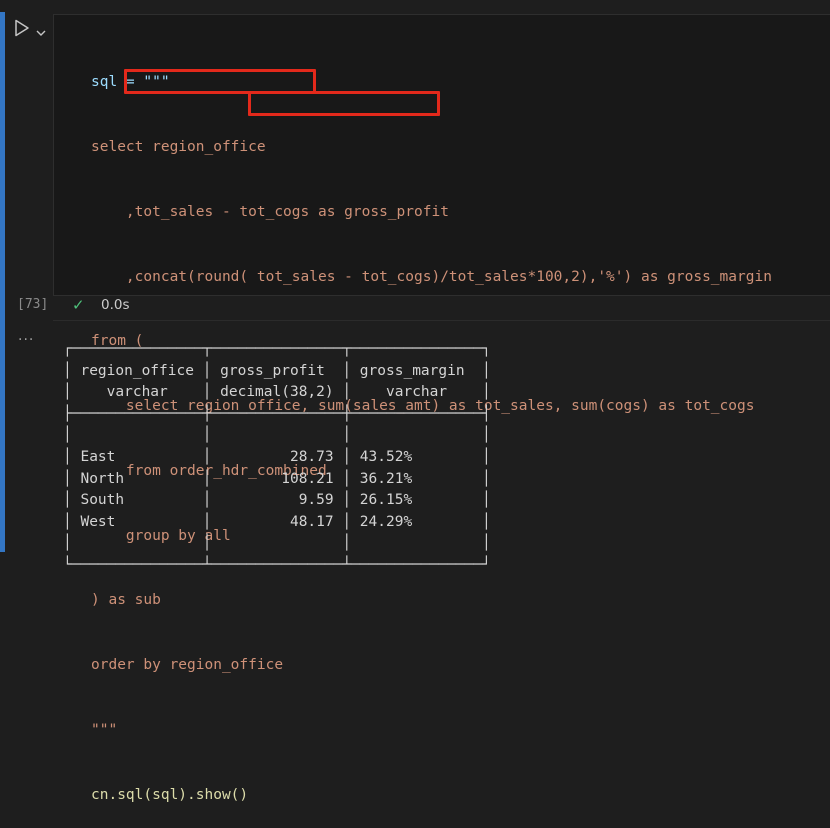 Image resolution: width=830 pixels, height=828 pixels. What do you see at coordinates (170, 794) in the screenshot?
I see `code-line-text: cn.sql(sql).show()` at bounding box center [170, 794].